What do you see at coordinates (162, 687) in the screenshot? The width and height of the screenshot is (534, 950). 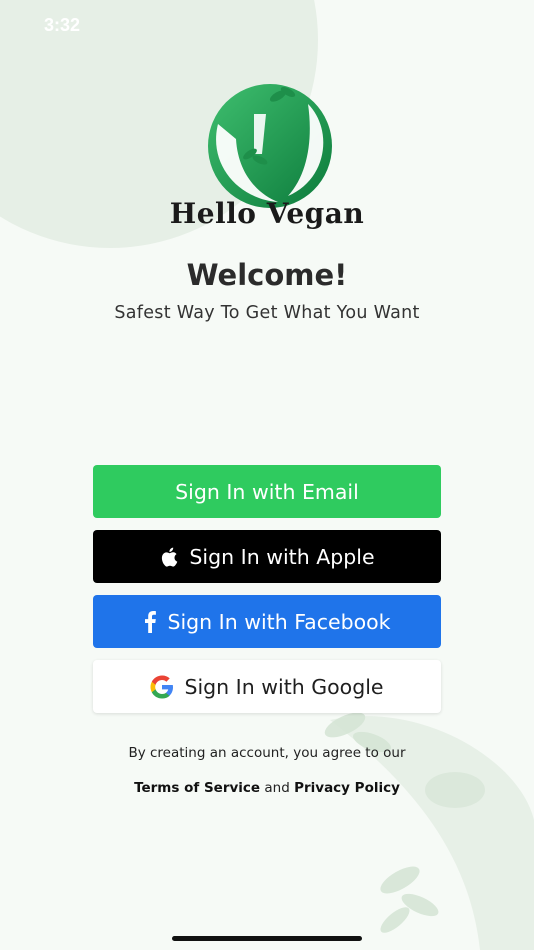 I see `google-icon` at bounding box center [162, 687].